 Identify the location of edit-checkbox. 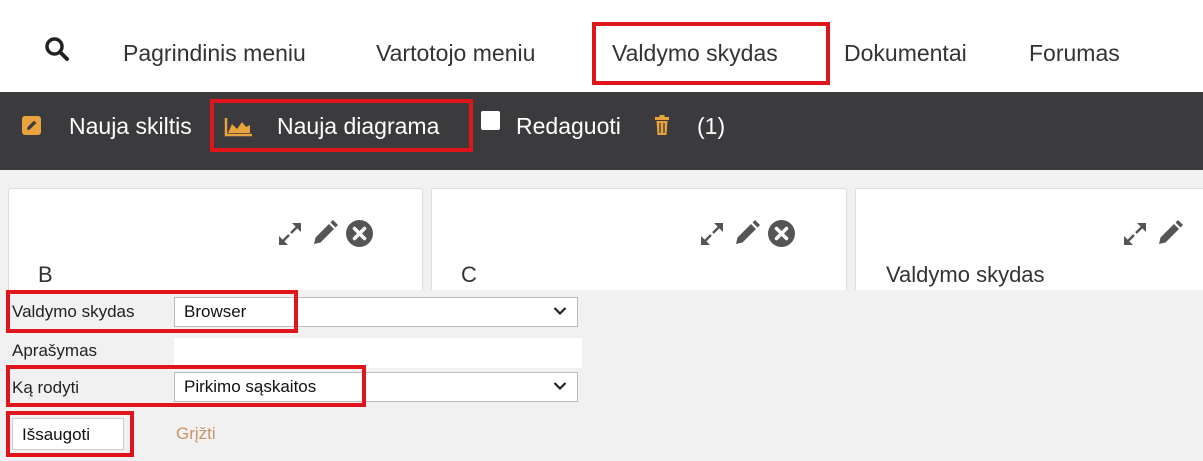
(490, 120).